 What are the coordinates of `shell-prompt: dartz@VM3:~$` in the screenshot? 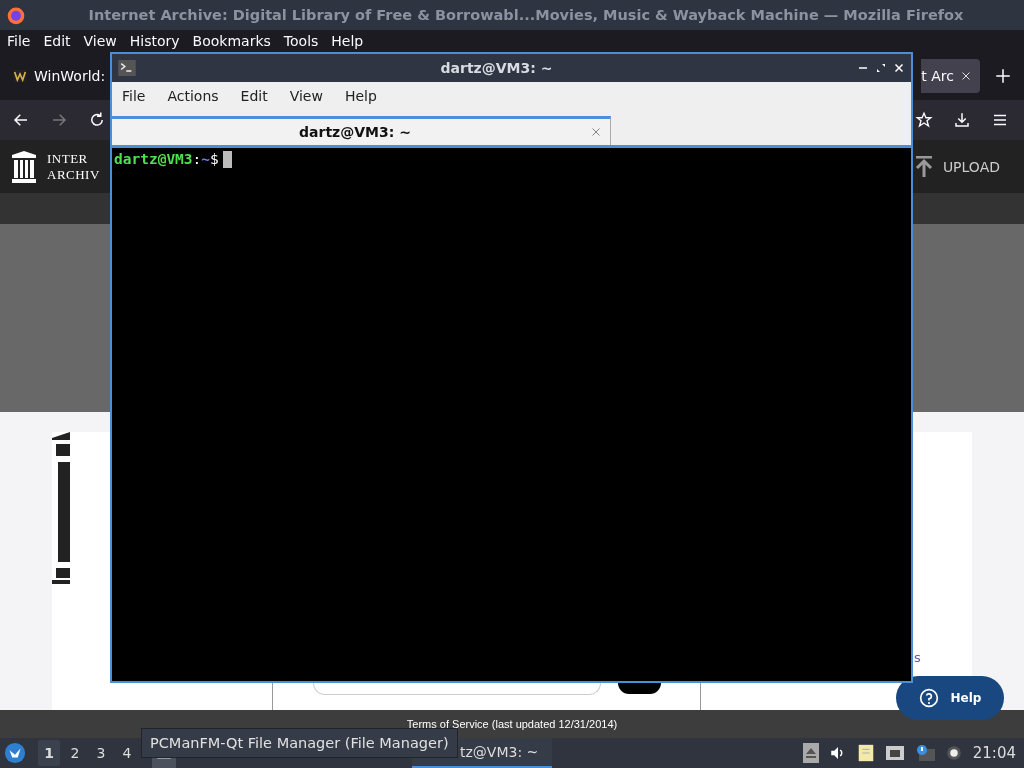 It's located at (166, 159).